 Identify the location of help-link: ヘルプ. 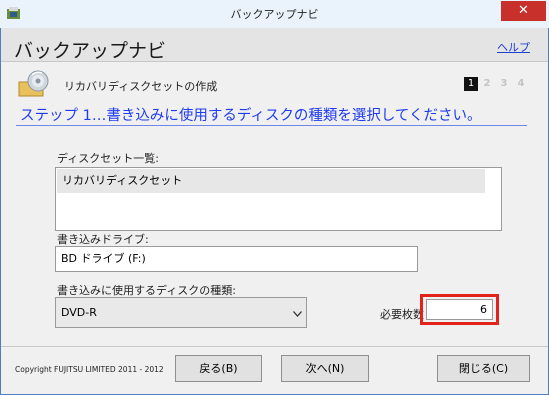
(513, 47).